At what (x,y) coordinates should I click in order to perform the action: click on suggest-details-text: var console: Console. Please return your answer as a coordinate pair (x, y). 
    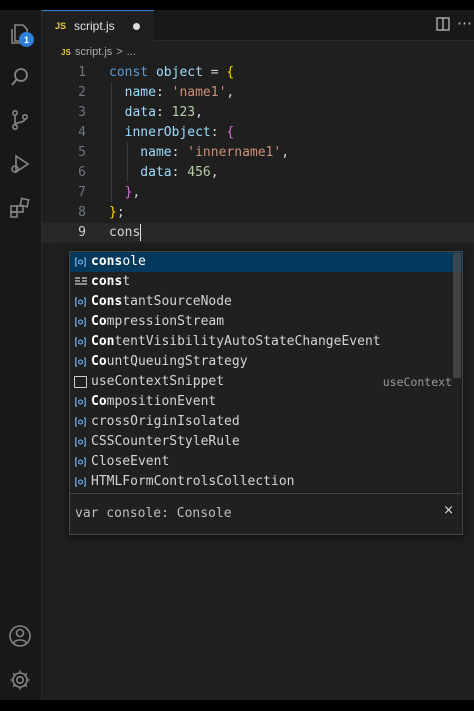
    Looking at the image, I should click on (153, 513).